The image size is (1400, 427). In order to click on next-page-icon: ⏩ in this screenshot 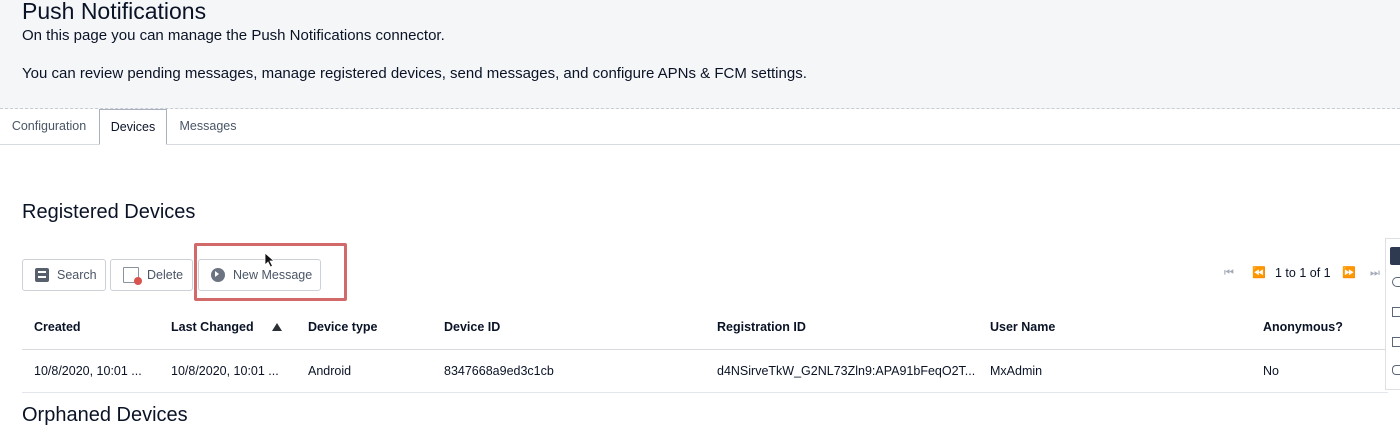, I will do `click(1349, 273)`.